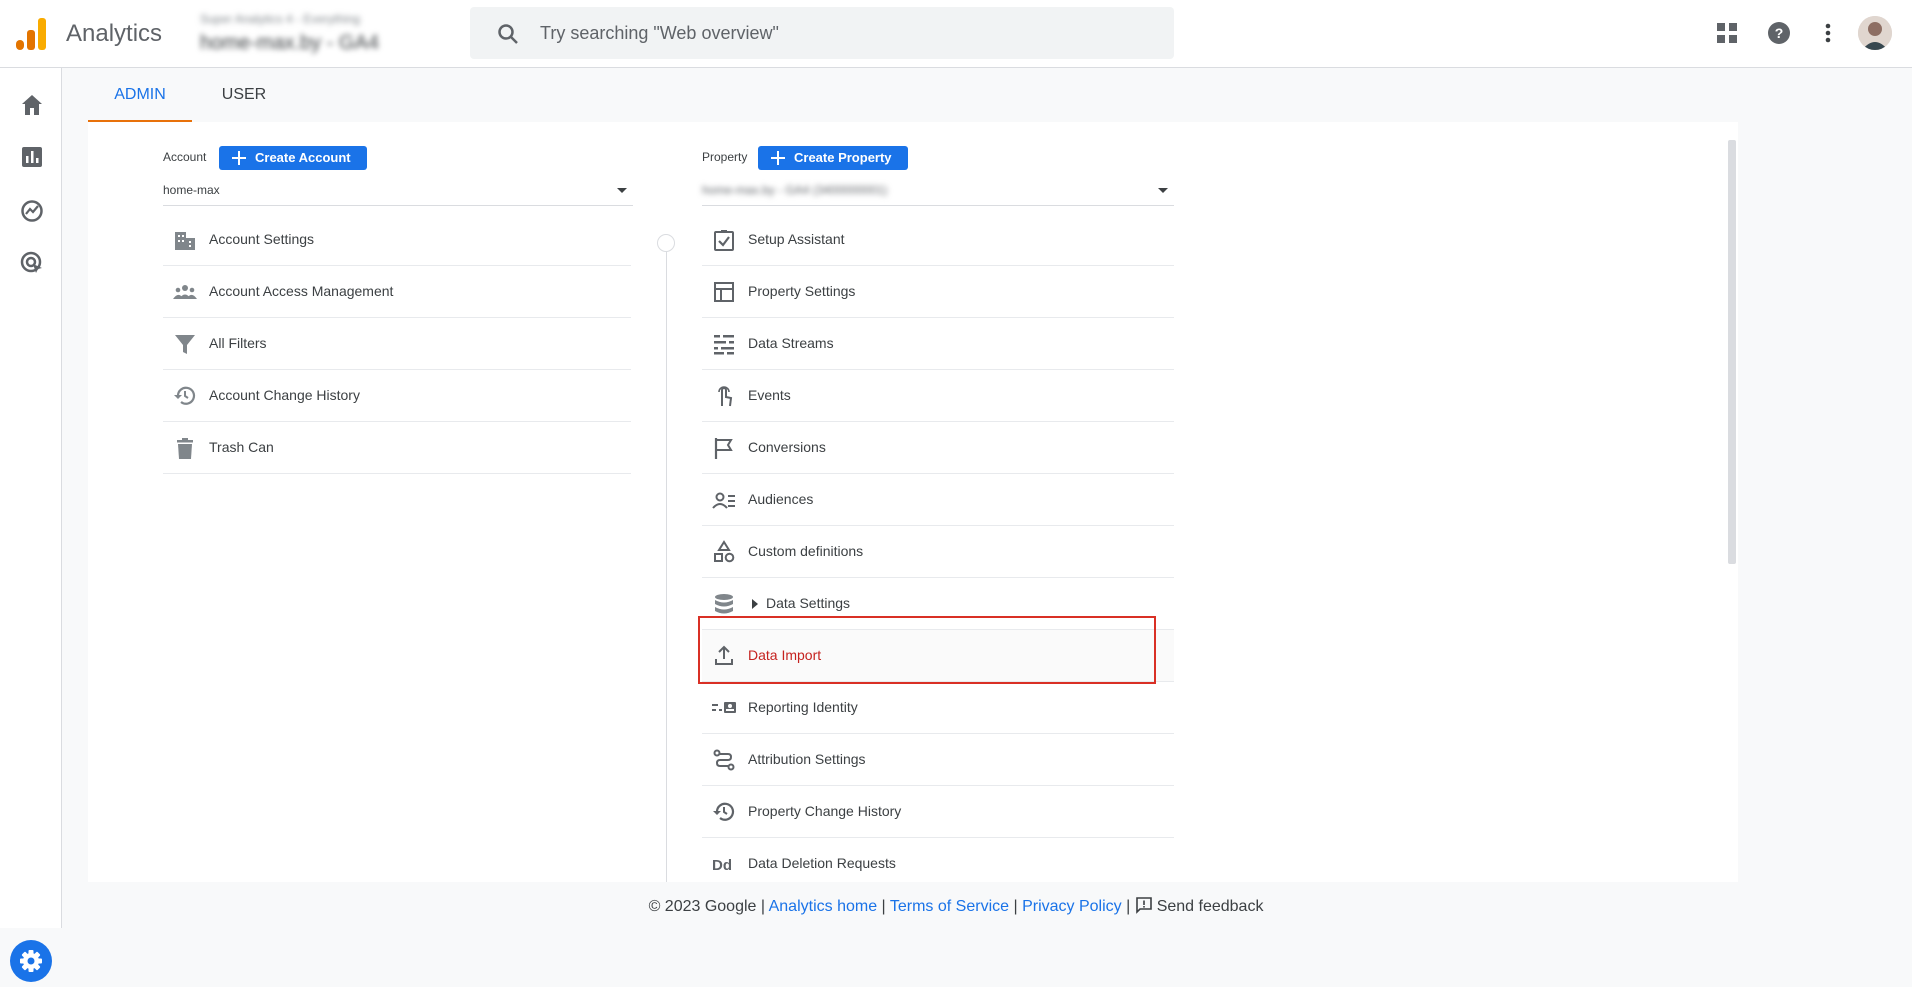 The image size is (1912, 987). Describe the element at coordinates (397, 240) in the screenshot. I see `account-item-settings: Account Settings` at that location.